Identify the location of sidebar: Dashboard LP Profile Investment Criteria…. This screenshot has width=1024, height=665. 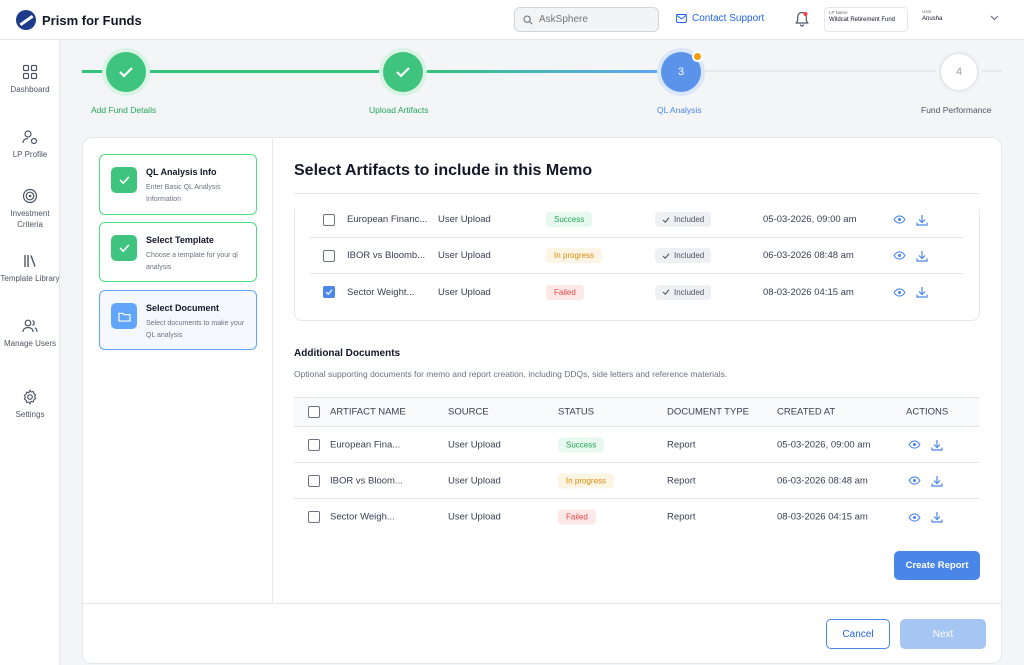
(30, 352).